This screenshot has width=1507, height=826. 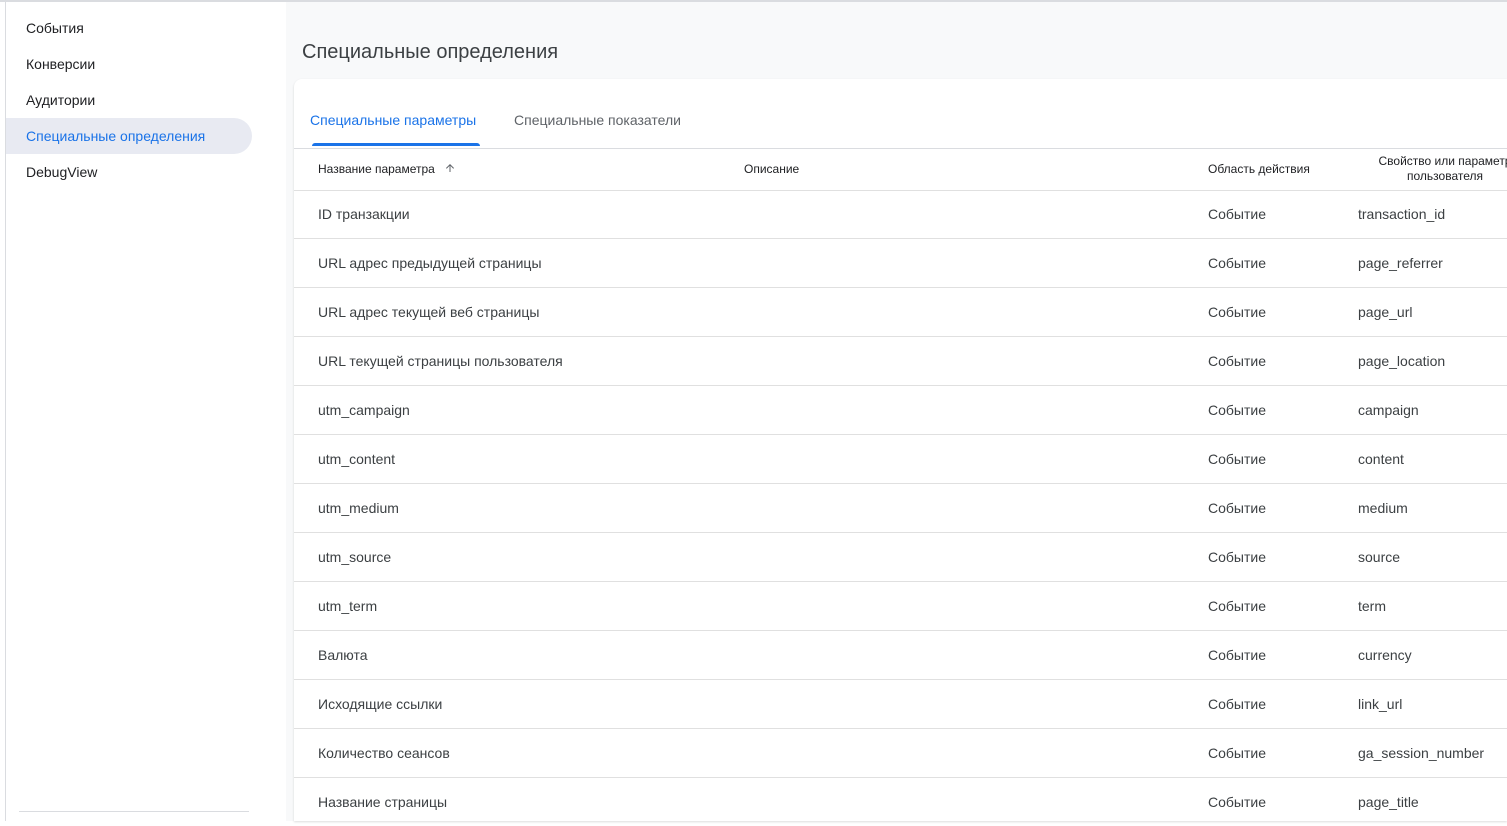 What do you see at coordinates (450, 169) in the screenshot?
I see `arrow-upward-icon` at bounding box center [450, 169].